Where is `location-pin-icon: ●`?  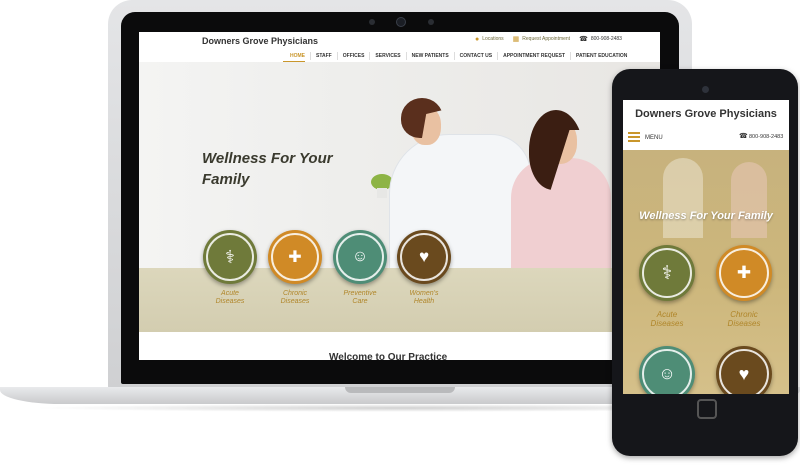 location-pin-icon: ● is located at coordinates (477, 39).